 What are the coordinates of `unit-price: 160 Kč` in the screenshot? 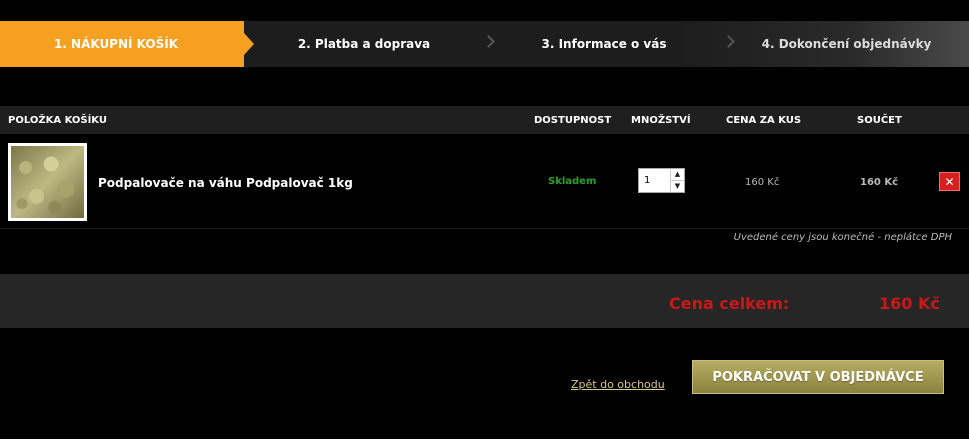 It's located at (762, 182).